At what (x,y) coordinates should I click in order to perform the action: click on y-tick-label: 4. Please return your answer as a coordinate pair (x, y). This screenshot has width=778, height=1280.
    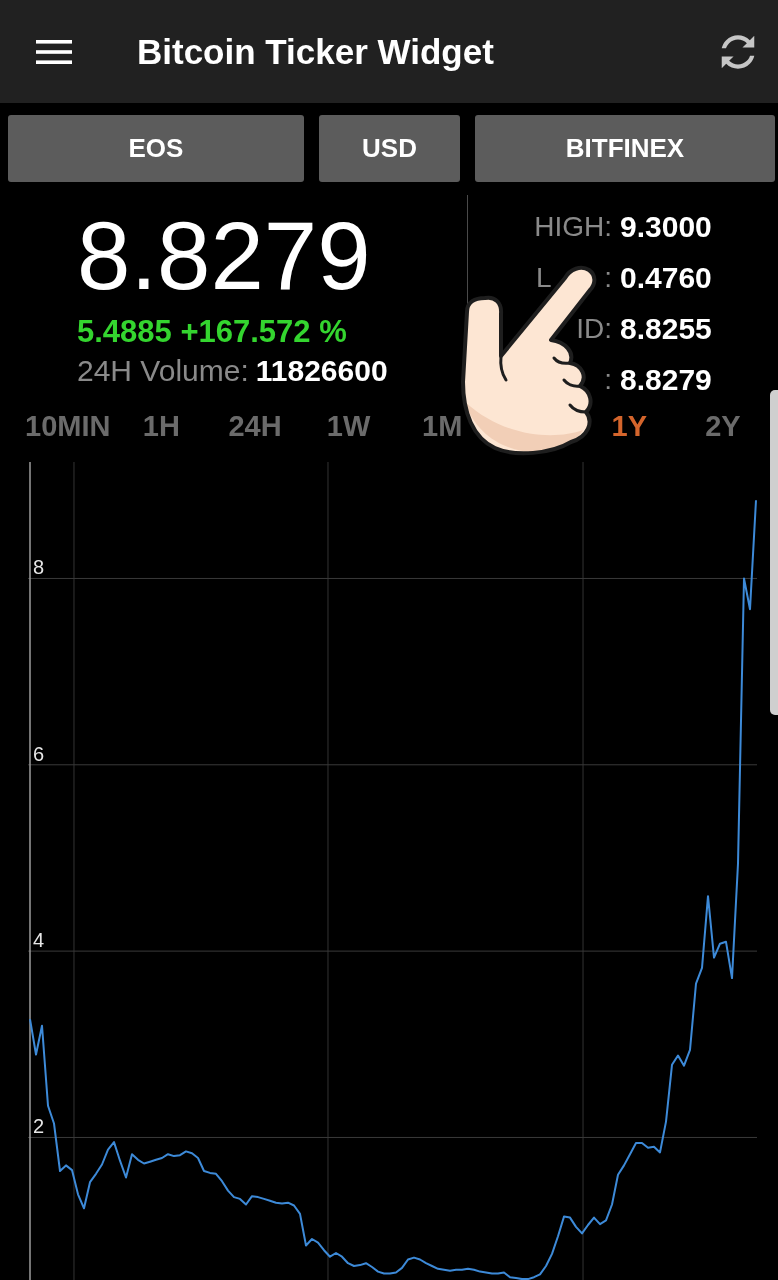
    Looking at the image, I should click on (39, 940).